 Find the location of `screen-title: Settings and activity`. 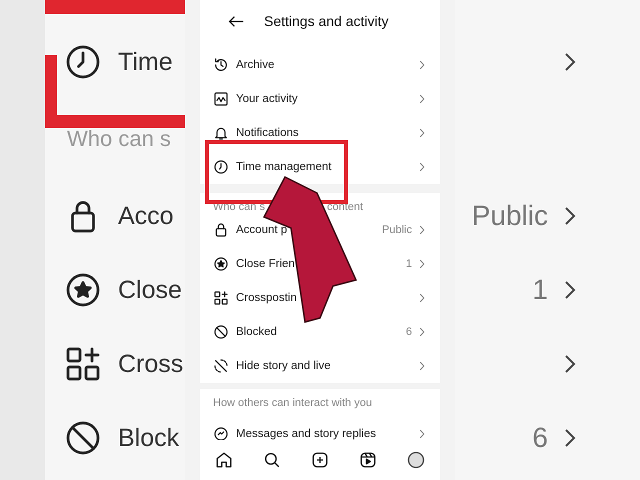

screen-title: Settings and activity is located at coordinates (326, 21).